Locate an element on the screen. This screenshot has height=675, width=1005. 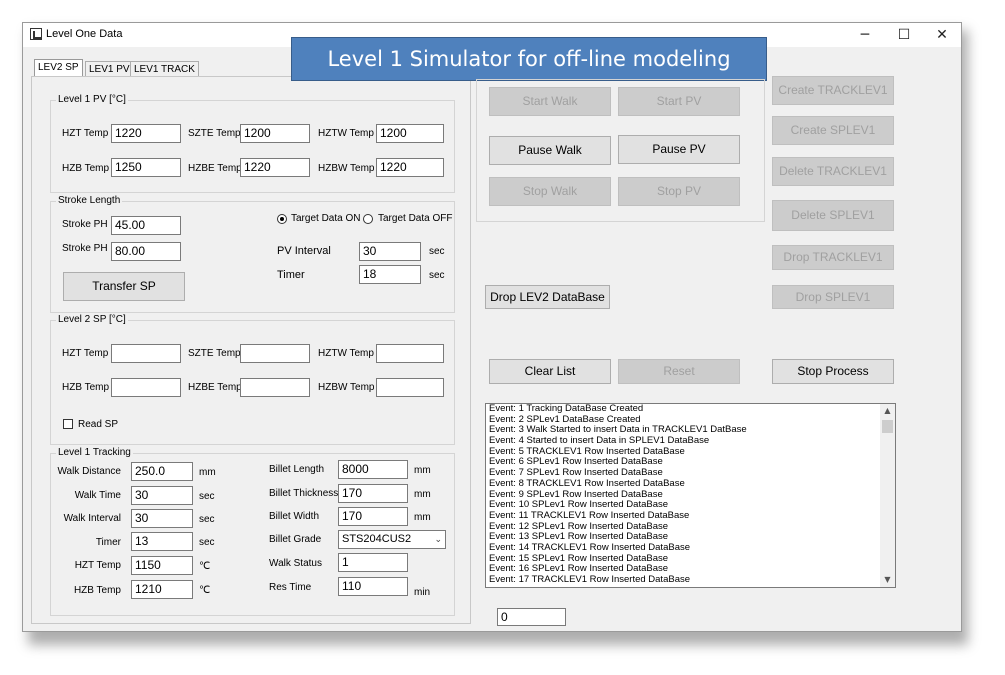
billet-width-unit: mm is located at coordinates (422, 517).